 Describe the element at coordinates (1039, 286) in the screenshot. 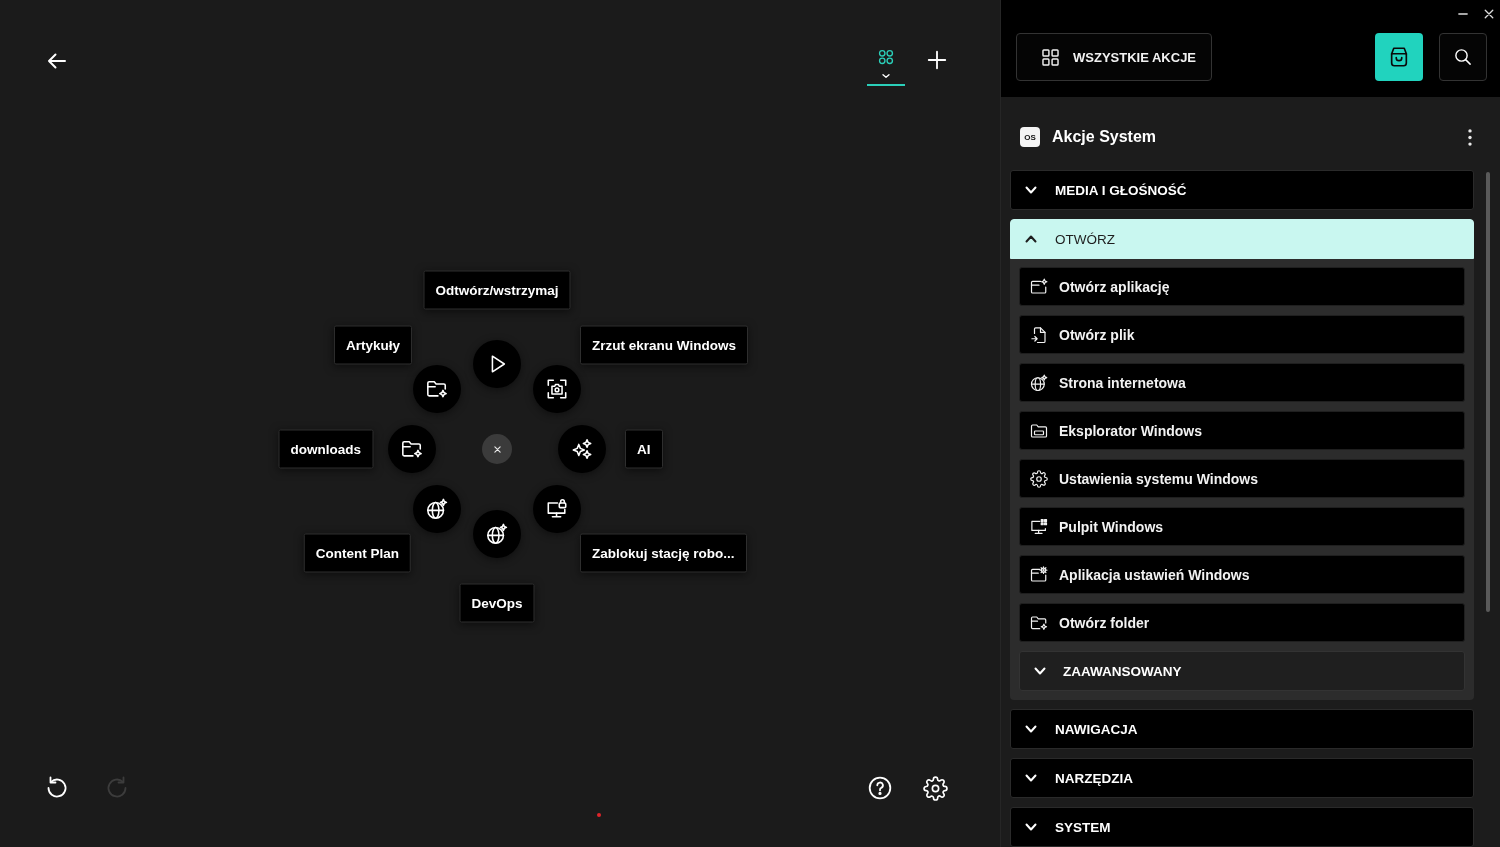

I see `window-sparkle-icon` at that location.